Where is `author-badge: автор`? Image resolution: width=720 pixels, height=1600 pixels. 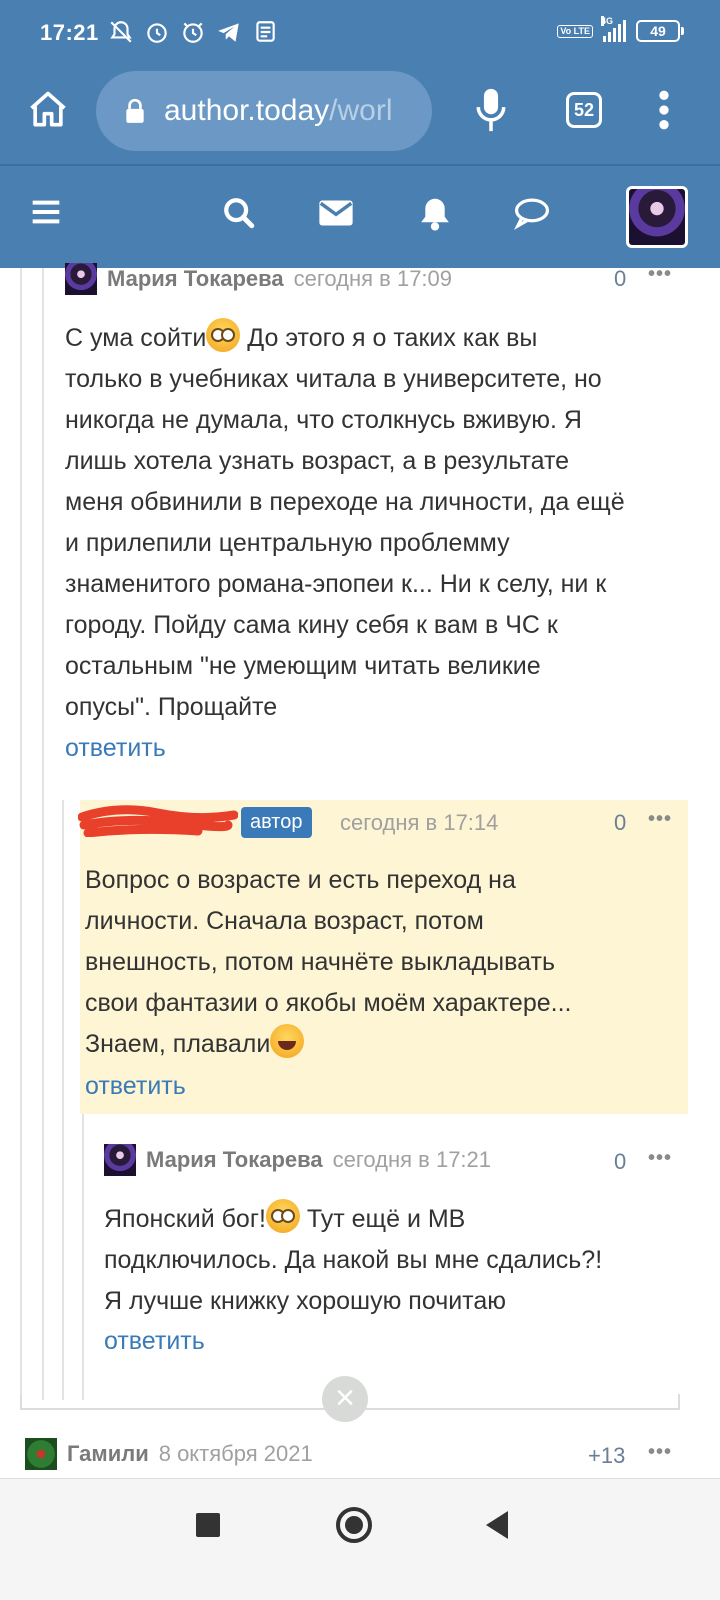 author-badge: автор is located at coordinates (276, 822).